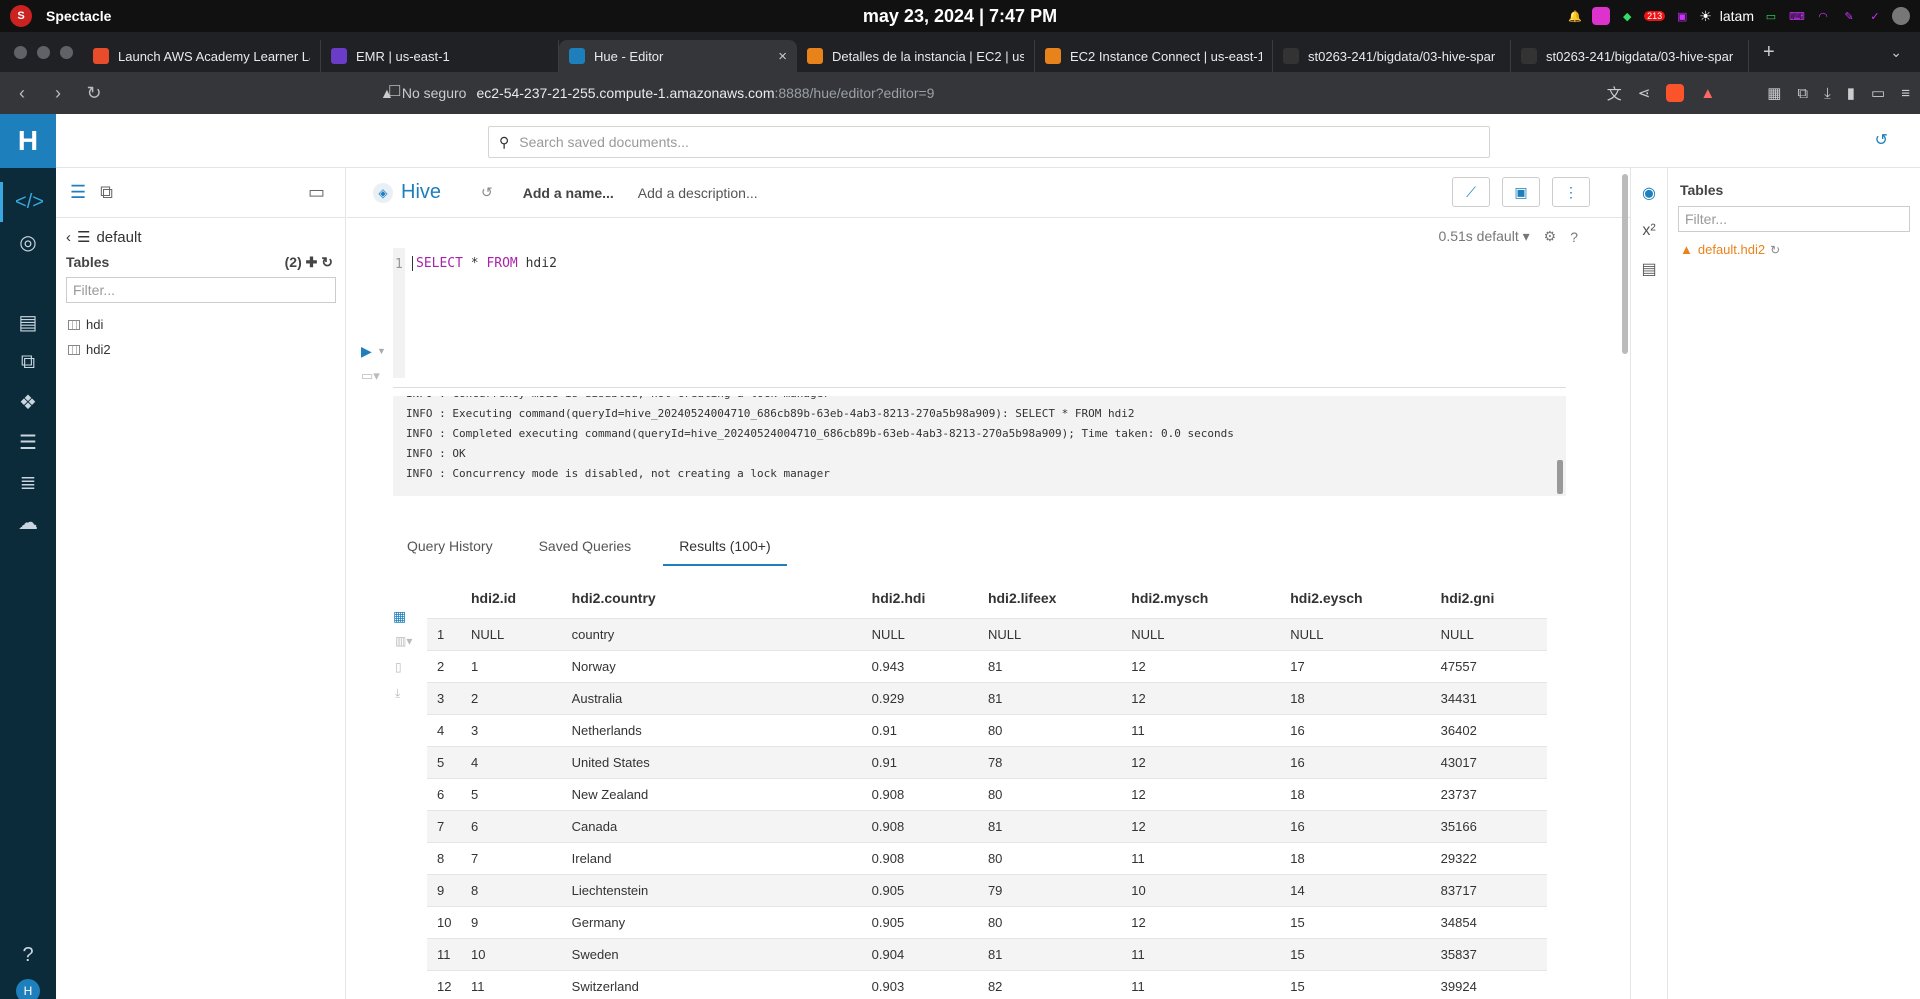 Image resolution: width=1920 pixels, height=999 pixels. Describe the element at coordinates (987, 889) in the screenshot. I see `table-row: 9 8 Liechtenstein 0.905 79 10 14 83717` at that location.